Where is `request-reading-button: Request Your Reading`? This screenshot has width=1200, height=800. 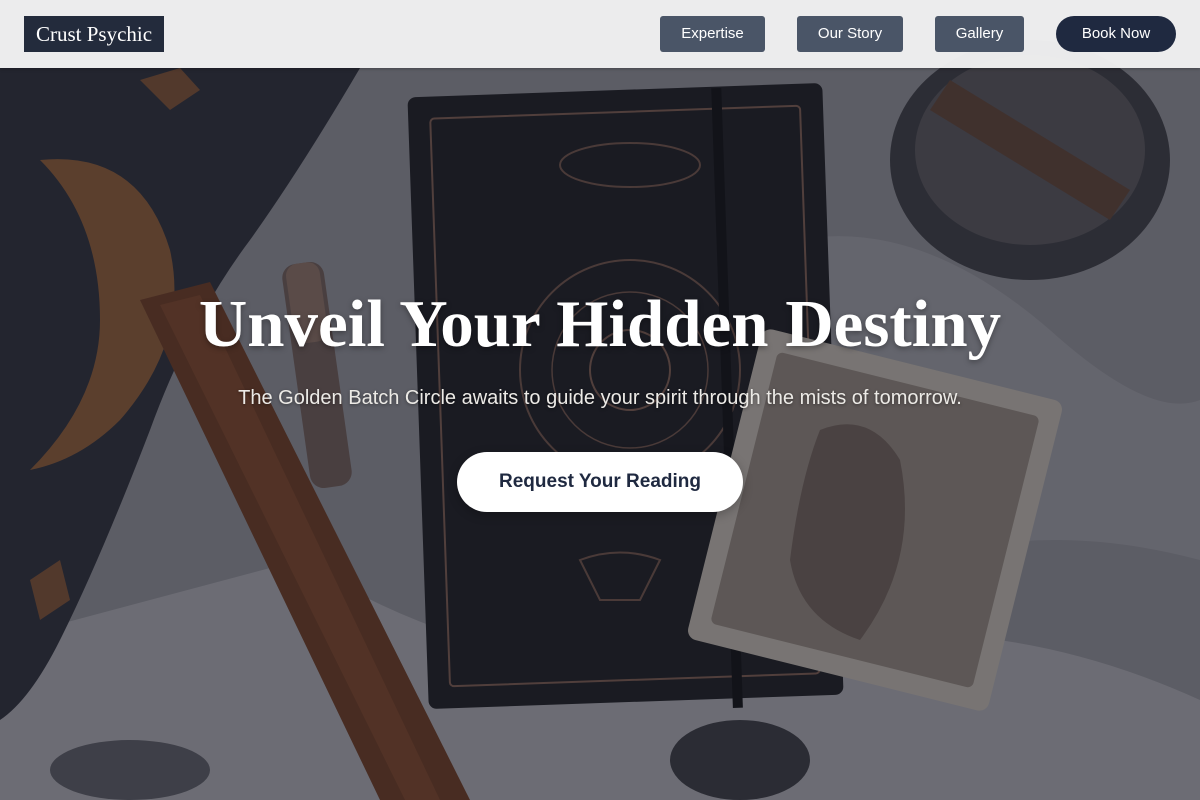
request-reading-button: Request Your Reading is located at coordinates (600, 482).